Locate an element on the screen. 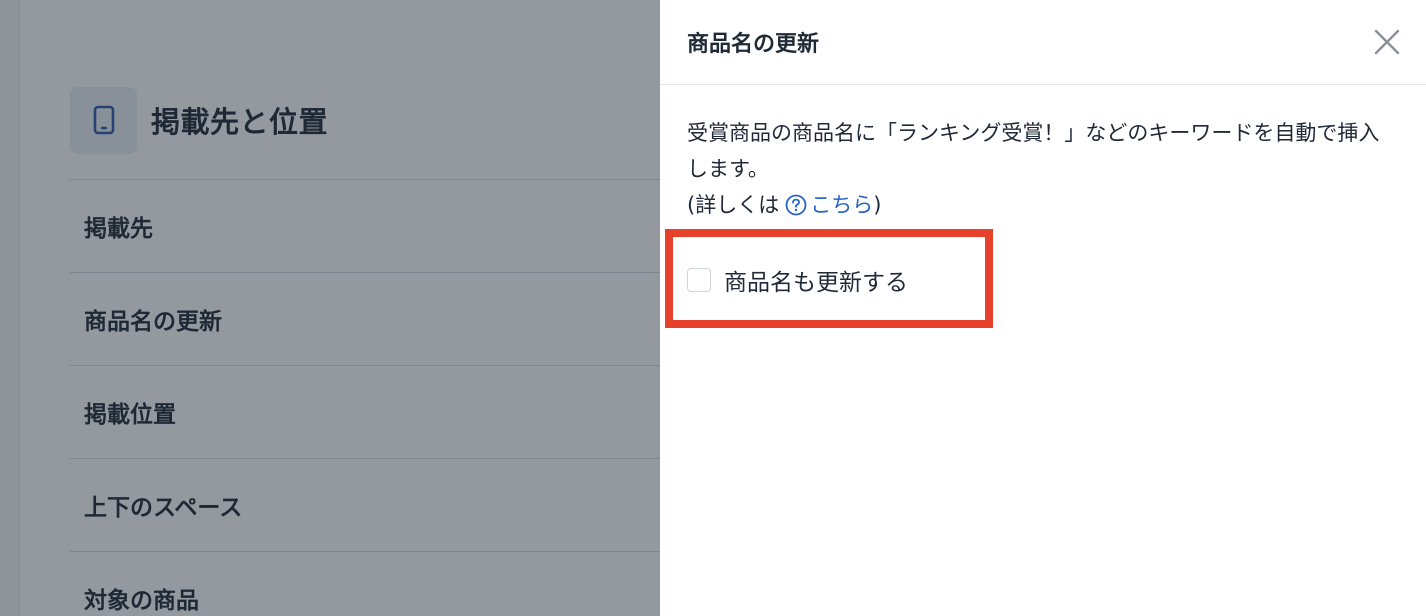 This screenshot has height=616, width=1426. close-button is located at coordinates (1387, 42).